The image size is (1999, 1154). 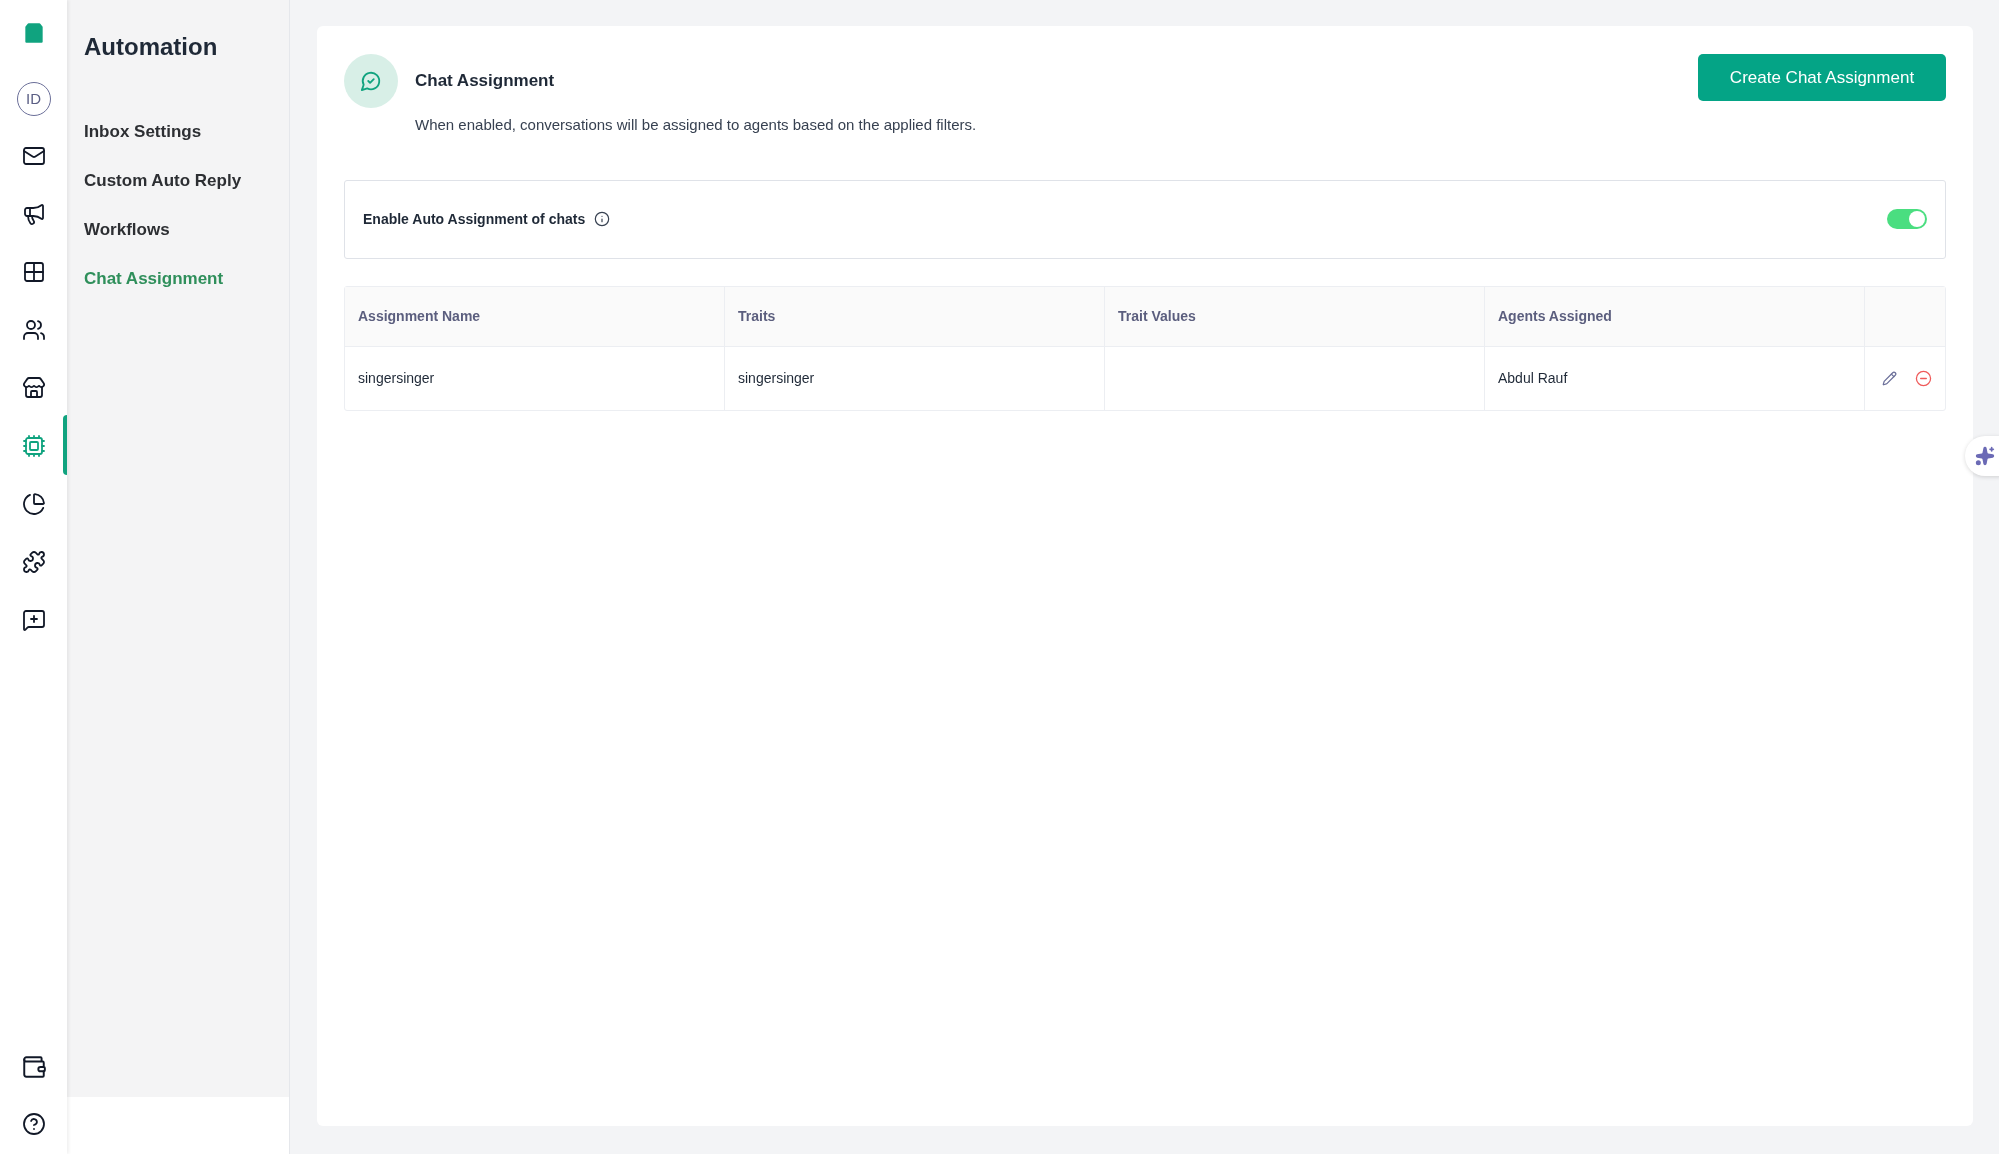 I want to click on sidebar-item: Chat Assignment, so click(x=178, y=279).